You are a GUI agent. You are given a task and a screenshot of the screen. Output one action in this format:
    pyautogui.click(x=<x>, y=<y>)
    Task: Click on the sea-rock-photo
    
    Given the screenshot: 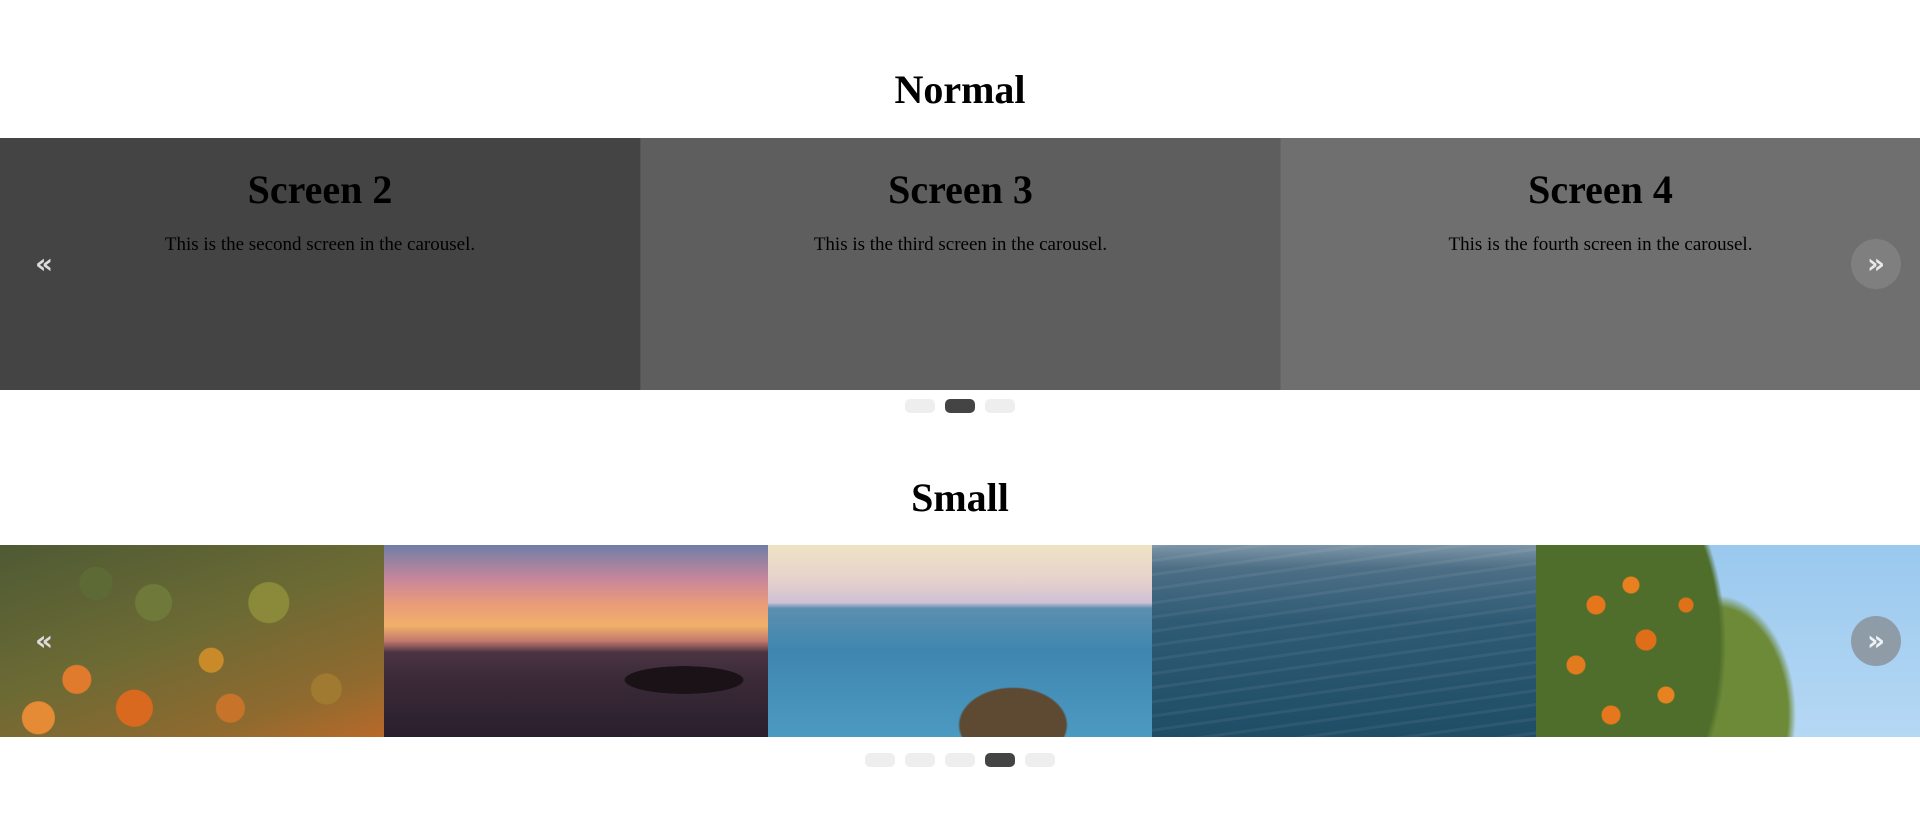 What is the action you would take?
    pyautogui.click(x=960, y=641)
    